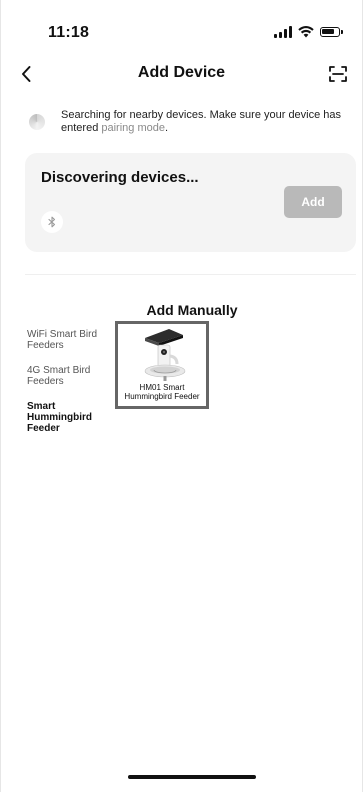  Describe the element at coordinates (133, 128) in the screenshot. I see `pairing-mode-link: pairing mode` at that location.